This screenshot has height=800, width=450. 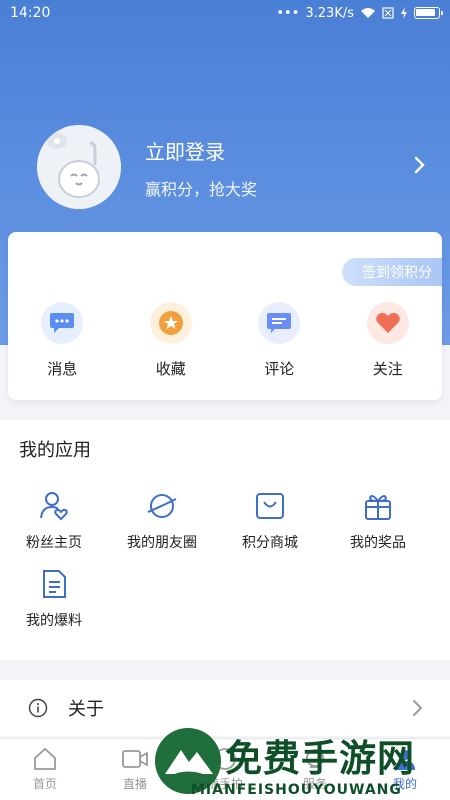 What do you see at coordinates (392, 272) in the screenshot?
I see `signin-button: 签到领积分` at bounding box center [392, 272].